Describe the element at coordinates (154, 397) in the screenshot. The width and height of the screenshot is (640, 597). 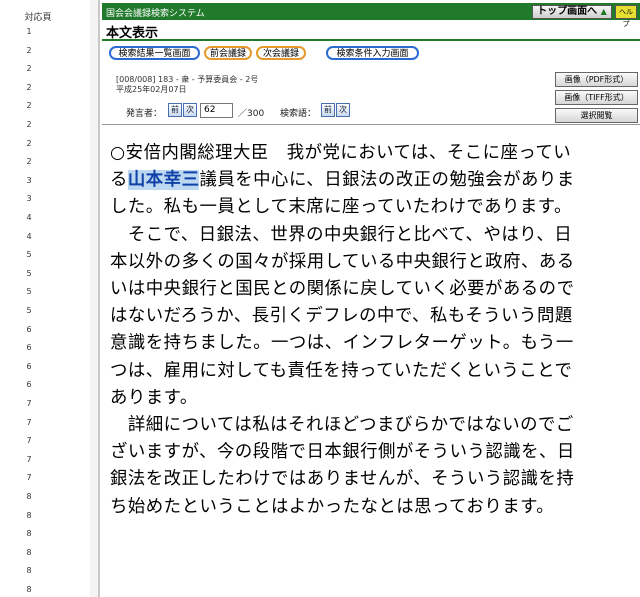
I see `speech-text-segment: あります。` at that location.